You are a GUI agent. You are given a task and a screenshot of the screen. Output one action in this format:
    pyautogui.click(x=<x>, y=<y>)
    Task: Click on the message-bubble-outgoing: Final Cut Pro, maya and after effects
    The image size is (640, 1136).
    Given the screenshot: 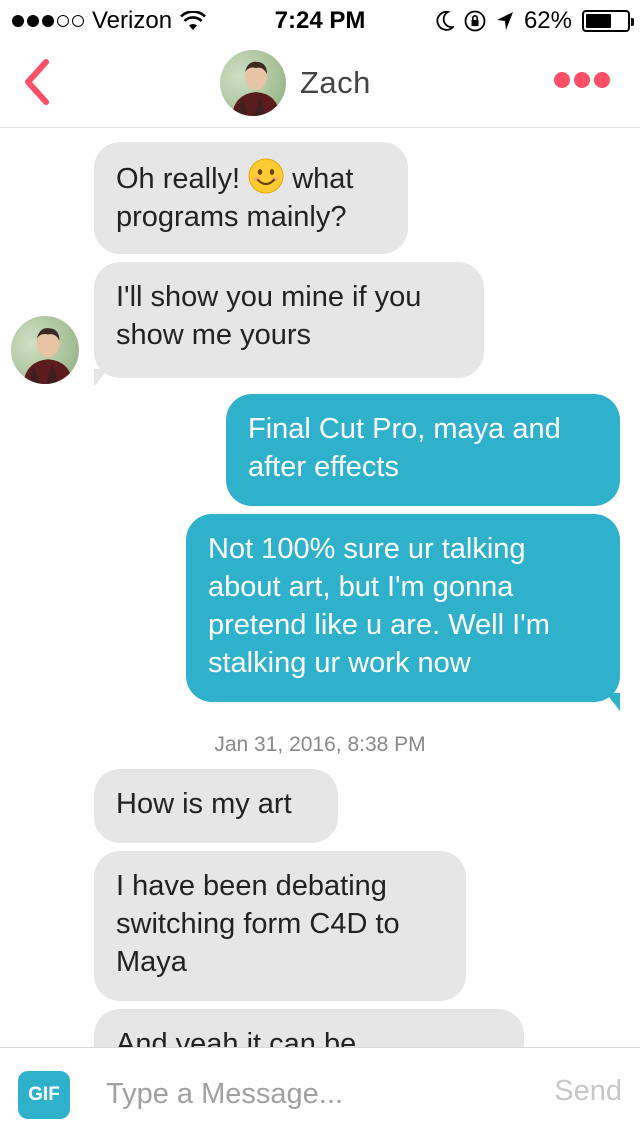 What is the action you would take?
    pyautogui.click(x=423, y=450)
    